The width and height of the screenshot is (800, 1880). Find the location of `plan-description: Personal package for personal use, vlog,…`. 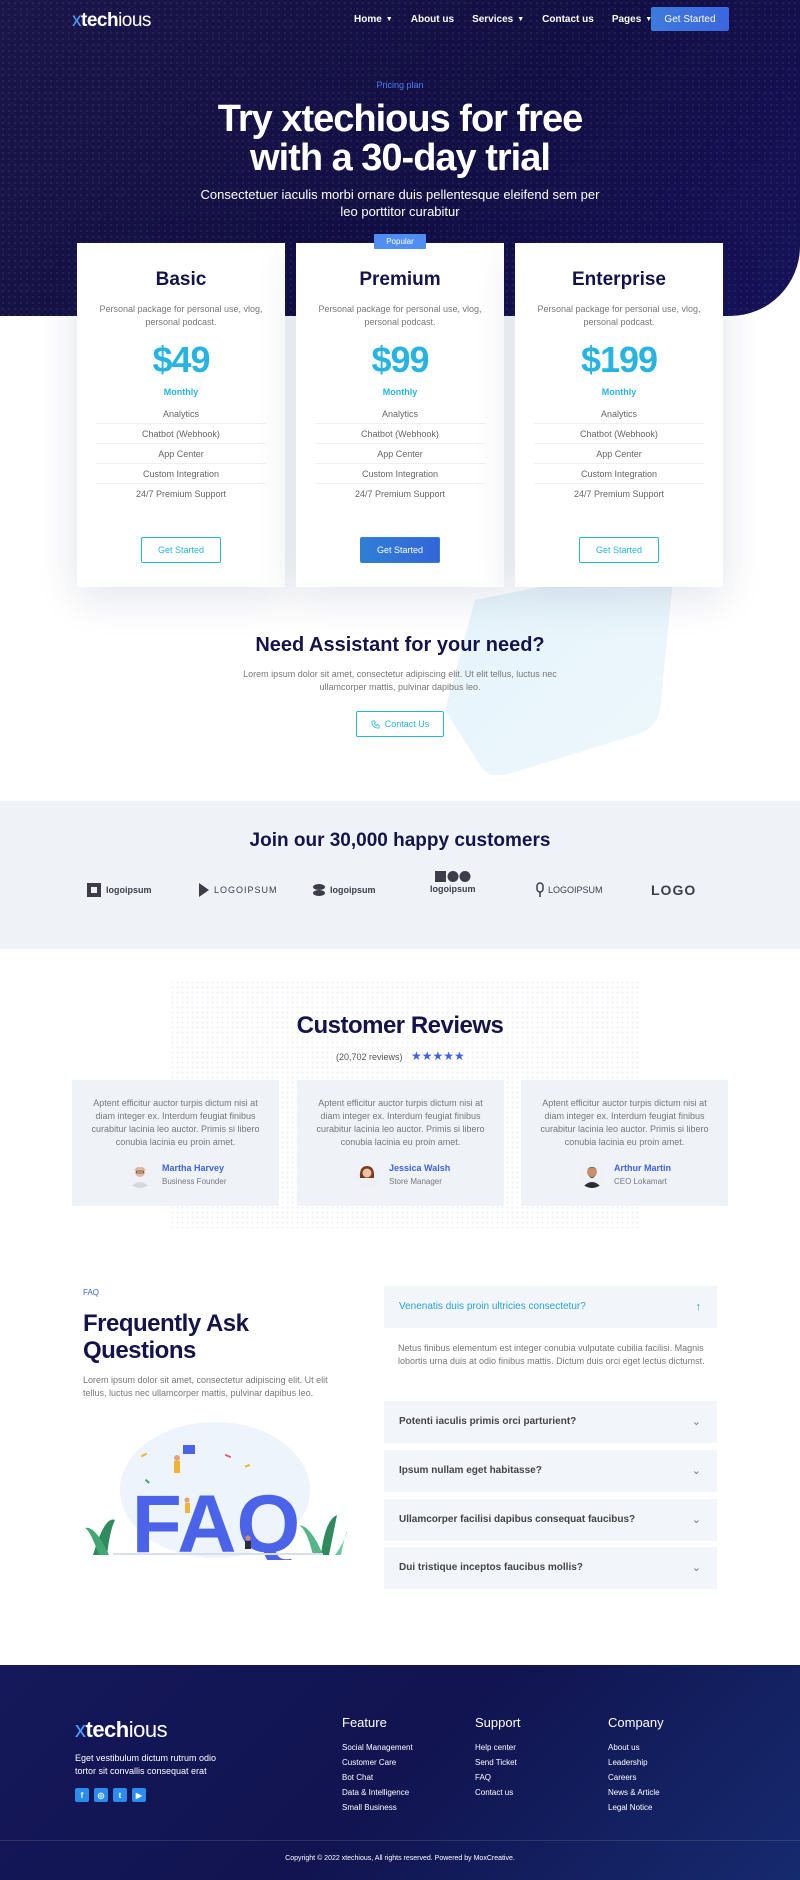

plan-description: Personal package for personal use, vlog,… is located at coordinates (619, 315).